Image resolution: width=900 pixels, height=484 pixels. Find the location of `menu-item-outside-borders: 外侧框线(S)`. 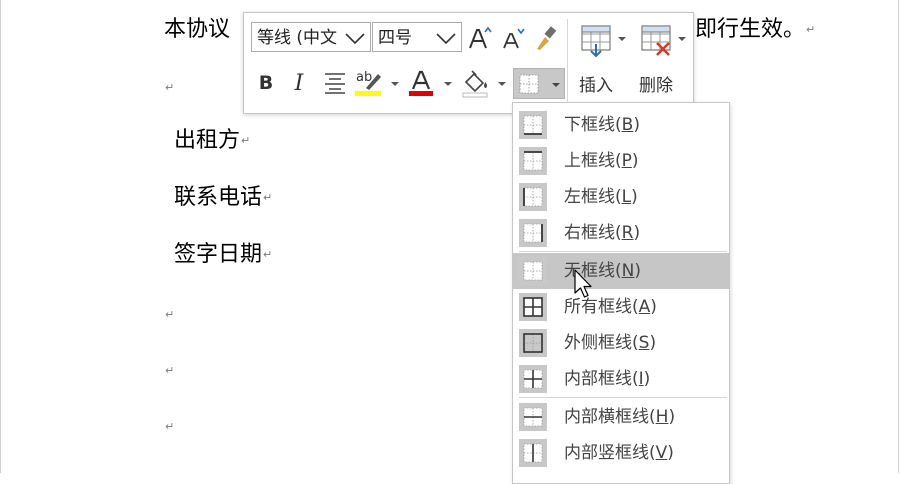

menu-item-outside-borders: 外侧框线(S) is located at coordinates (621, 343).